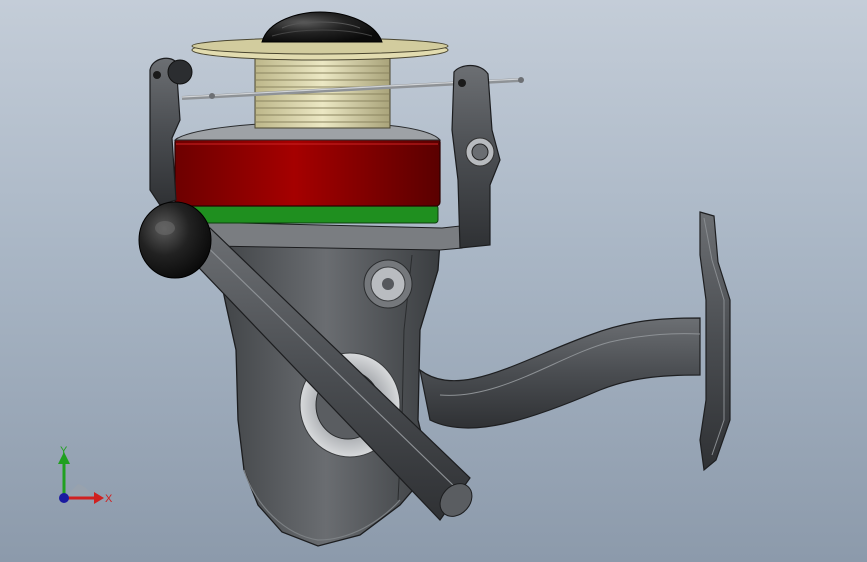 Image resolution: width=867 pixels, height=562 pixels. I want to click on bail-arm-right, so click(476, 156).